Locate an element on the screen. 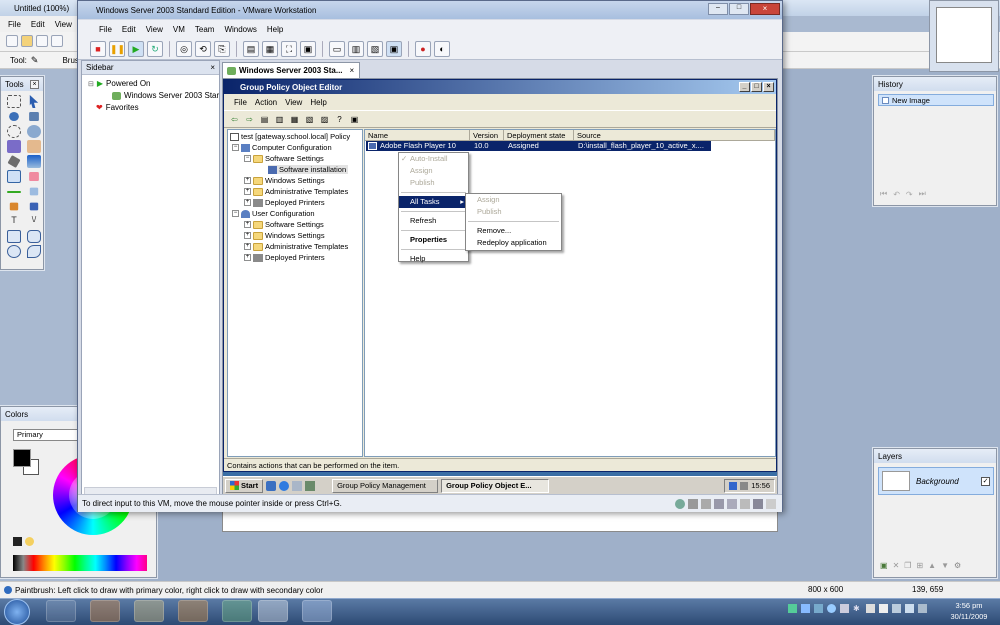 The width and height of the screenshot is (1000, 625). tree-user-admin-templates: + Administrative Templates is located at coordinates (296, 246).